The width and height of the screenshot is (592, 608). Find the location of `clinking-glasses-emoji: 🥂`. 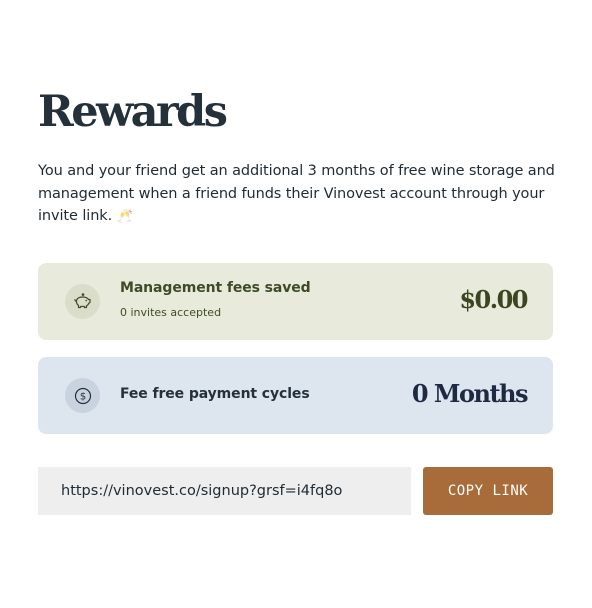

clinking-glasses-emoji: 🥂 is located at coordinates (124, 216).